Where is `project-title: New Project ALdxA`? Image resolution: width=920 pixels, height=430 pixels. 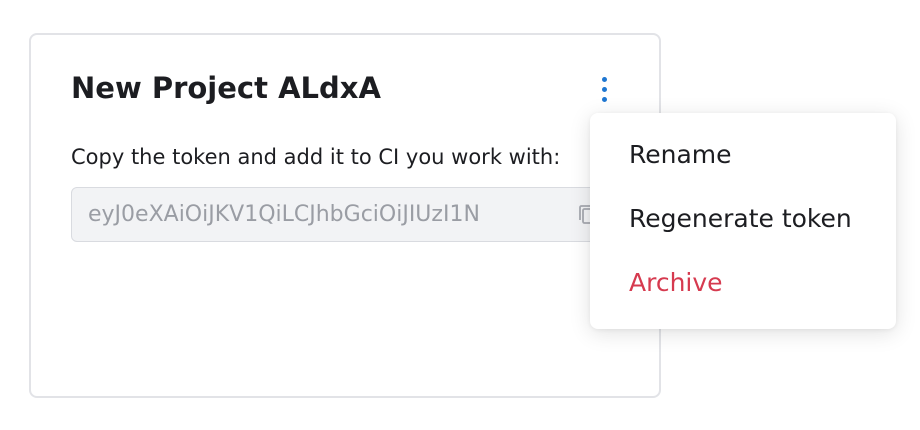 project-title: New Project ALdxA is located at coordinates (226, 88).